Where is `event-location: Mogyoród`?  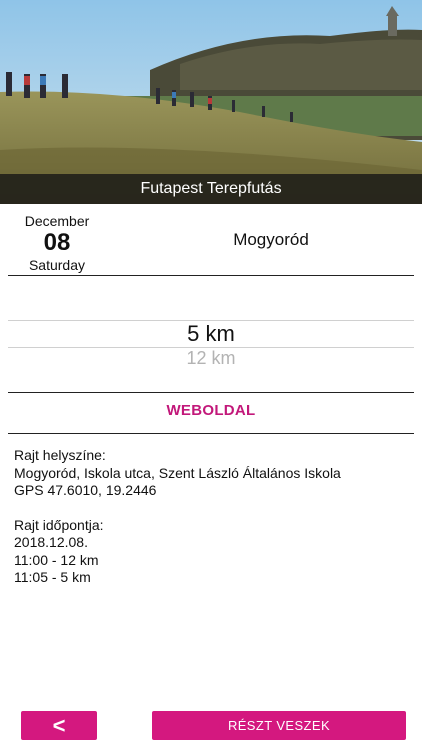 event-location: Mogyoród is located at coordinates (271, 239).